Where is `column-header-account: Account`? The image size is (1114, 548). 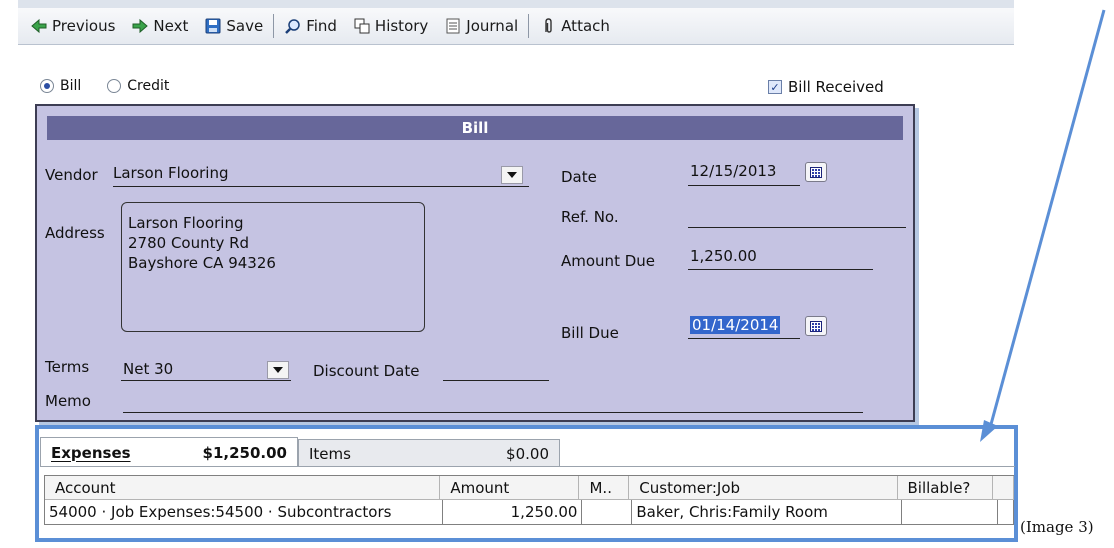
column-header-account: Account is located at coordinates (243, 487).